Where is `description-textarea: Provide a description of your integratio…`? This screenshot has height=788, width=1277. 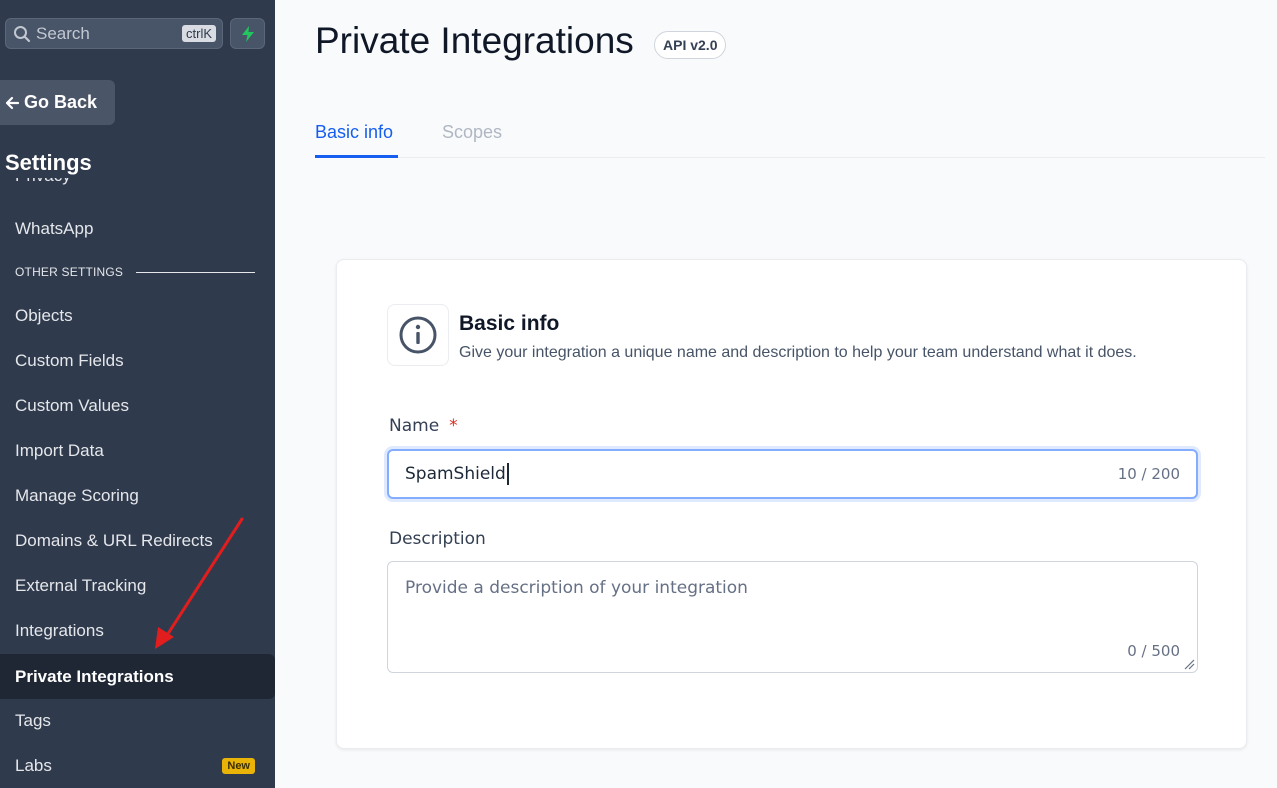 description-textarea: Provide a description of your integratio… is located at coordinates (792, 617).